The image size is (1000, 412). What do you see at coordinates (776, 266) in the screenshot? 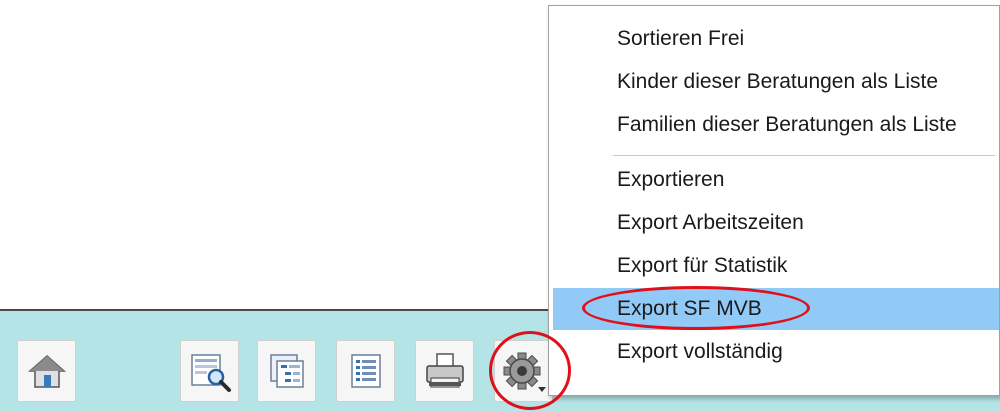
I see `menu-item-export-statistik: Export für Statistik` at bounding box center [776, 266].